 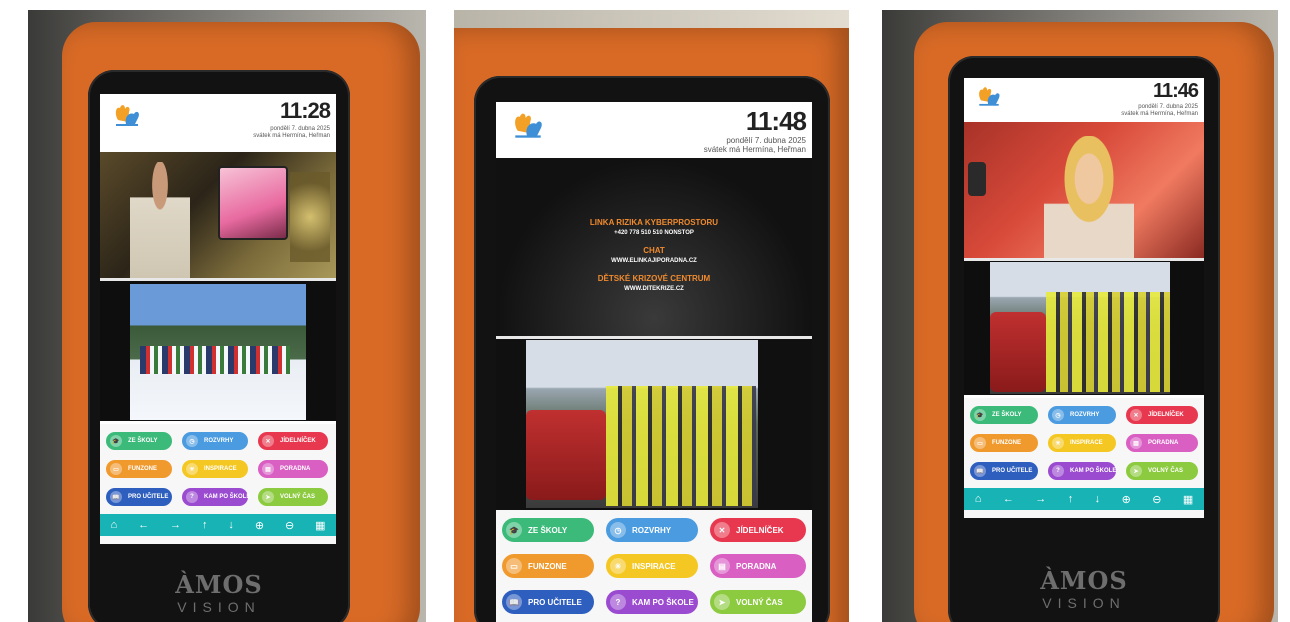 What do you see at coordinates (514, 602) in the screenshot?
I see `book-icon: 📖` at bounding box center [514, 602].